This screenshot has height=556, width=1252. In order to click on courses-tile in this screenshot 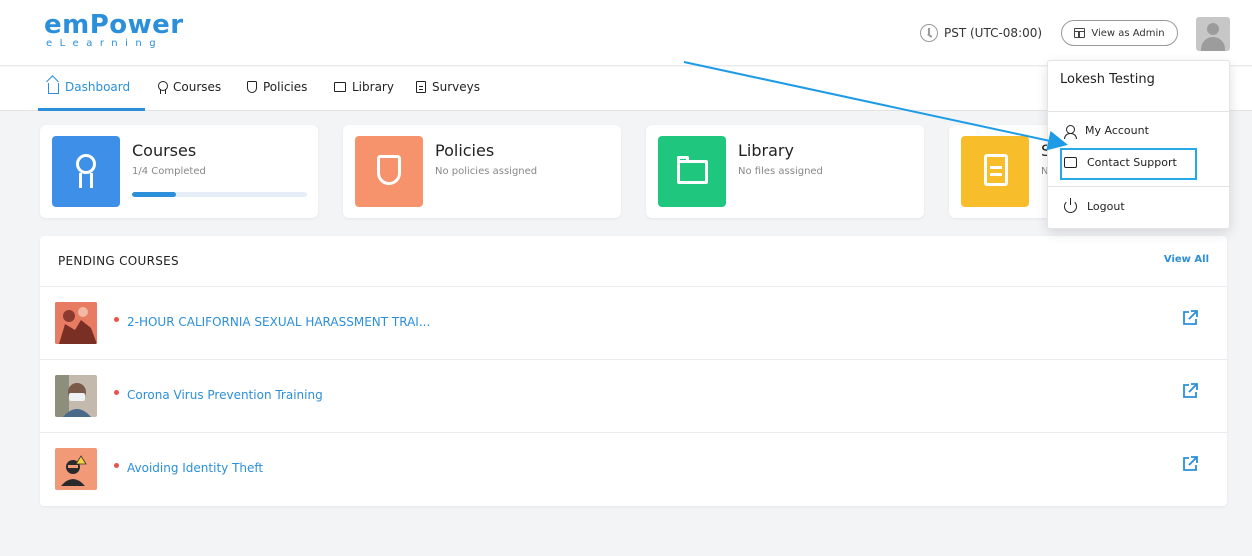, I will do `click(86, 171)`.